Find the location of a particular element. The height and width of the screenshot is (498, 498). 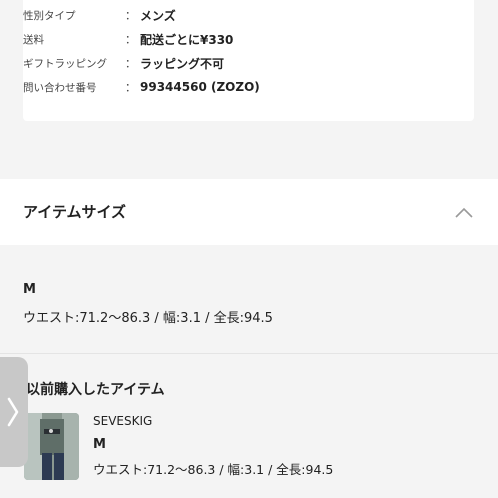

spec-row-inquiry-number: 問い合わせ番号 ： 99344560 (ZOZO) is located at coordinates (141, 87).